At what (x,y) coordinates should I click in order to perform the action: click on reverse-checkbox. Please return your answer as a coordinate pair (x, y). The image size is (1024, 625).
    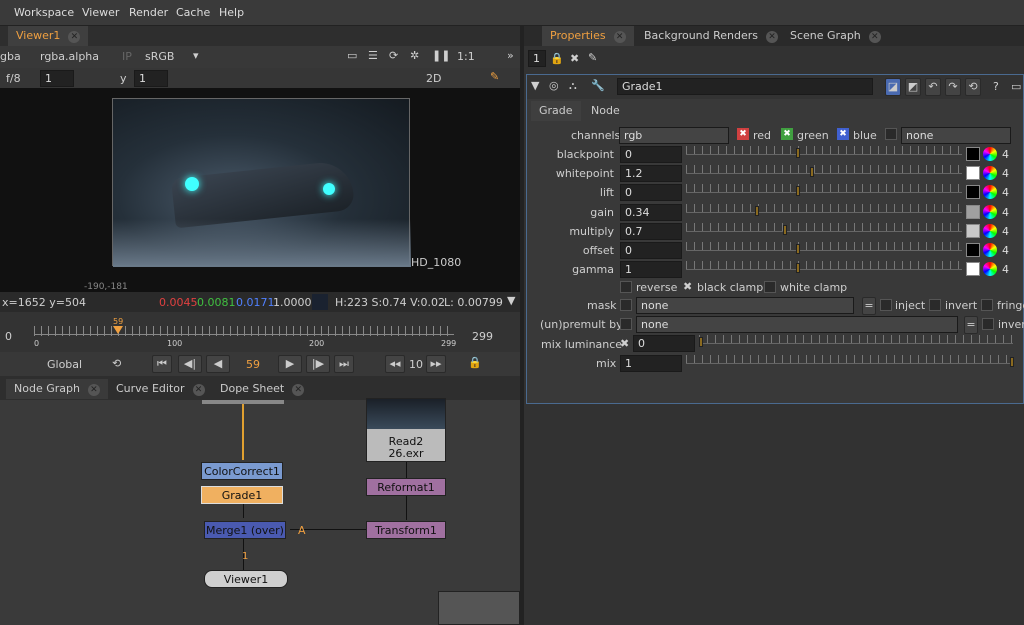
    Looking at the image, I should click on (626, 287).